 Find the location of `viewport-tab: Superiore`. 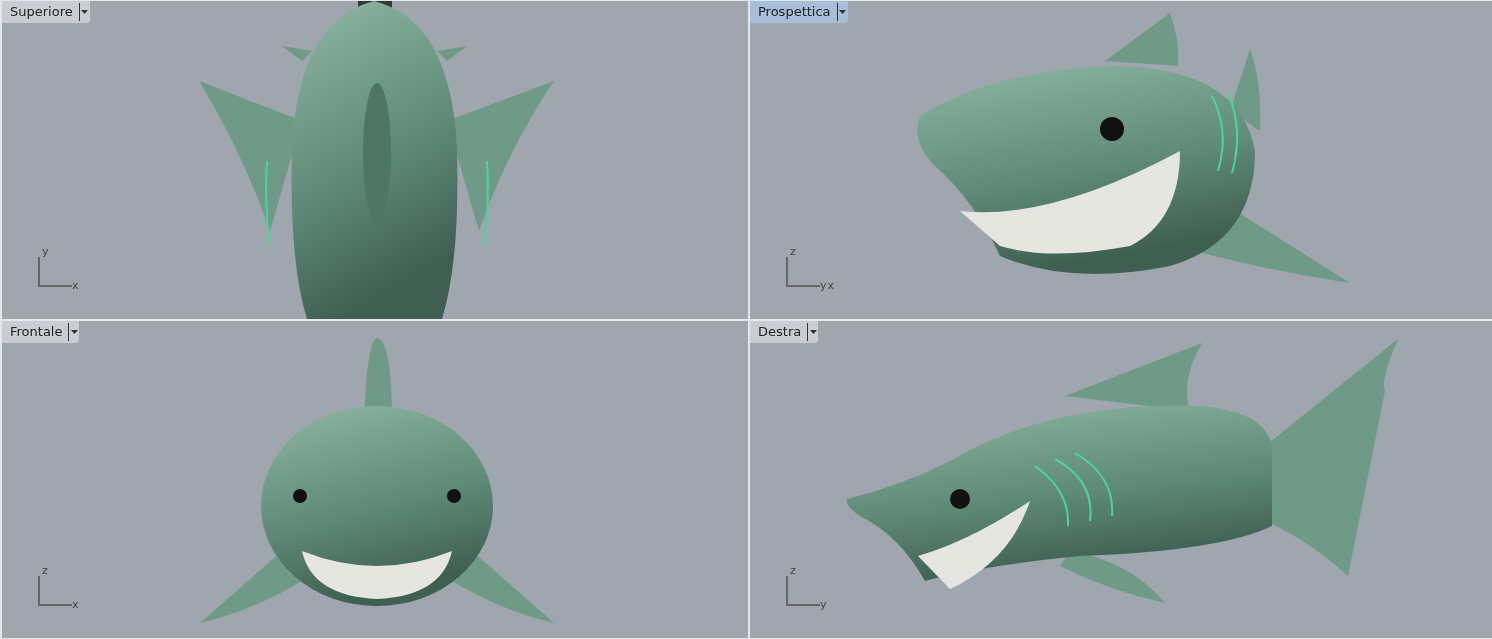

viewport-tab: Superiore is located at coordinates (46, 12).